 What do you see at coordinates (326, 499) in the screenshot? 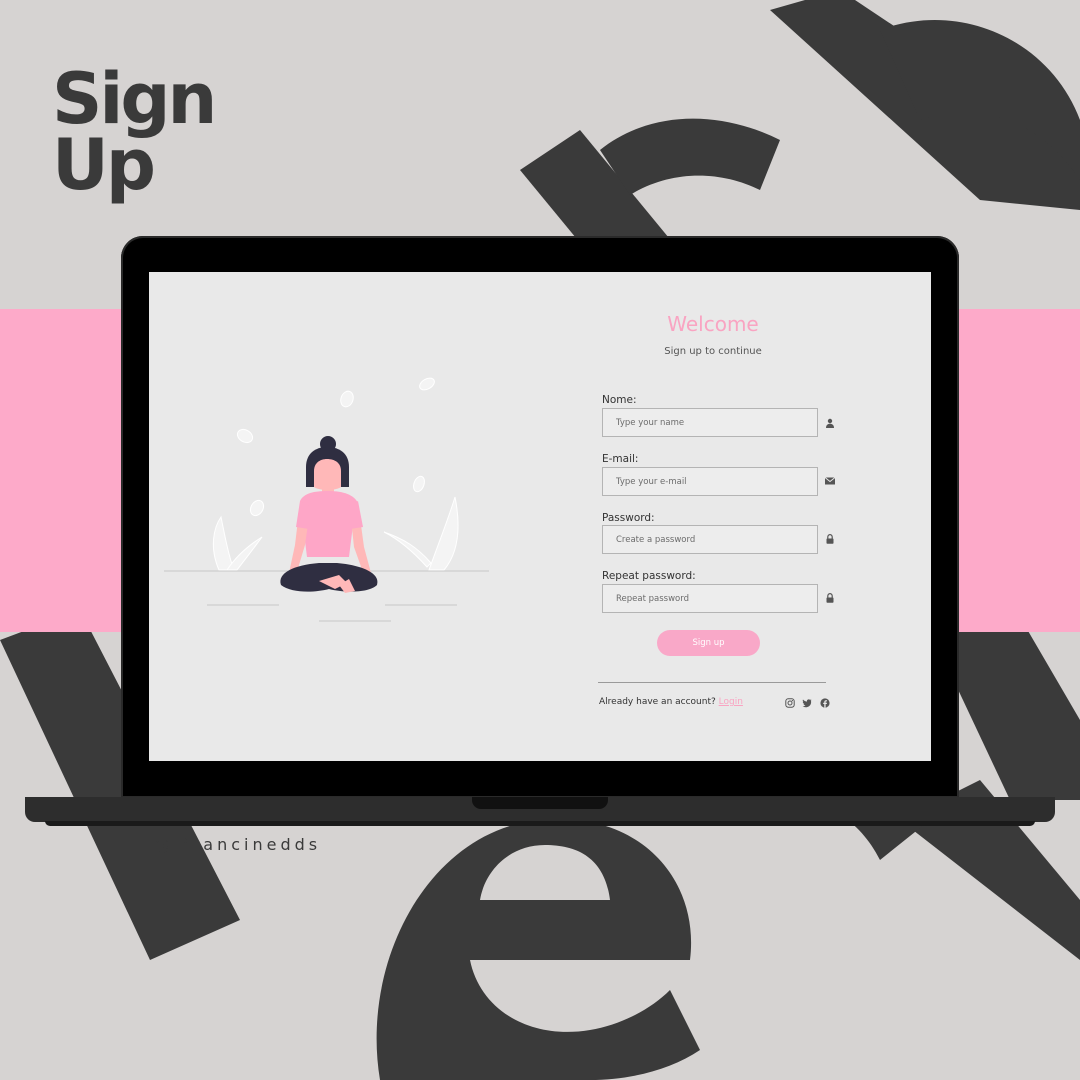
I see `meditation-illustration` at bounding box center [326, 499].